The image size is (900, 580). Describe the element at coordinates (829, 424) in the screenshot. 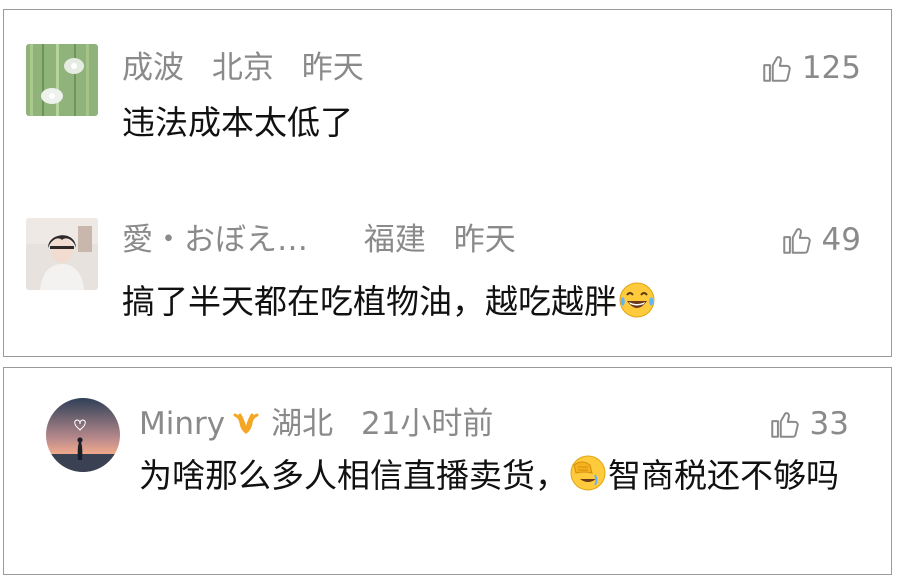

I see `like-count: 33` at that location.